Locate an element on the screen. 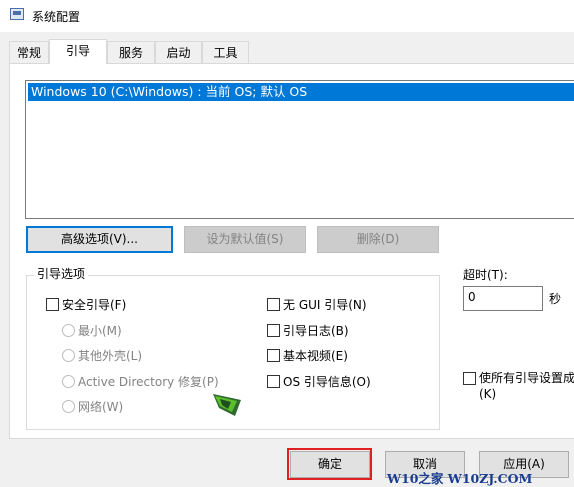  timeout-unit: 秒 is located at coordinates (555, 299).